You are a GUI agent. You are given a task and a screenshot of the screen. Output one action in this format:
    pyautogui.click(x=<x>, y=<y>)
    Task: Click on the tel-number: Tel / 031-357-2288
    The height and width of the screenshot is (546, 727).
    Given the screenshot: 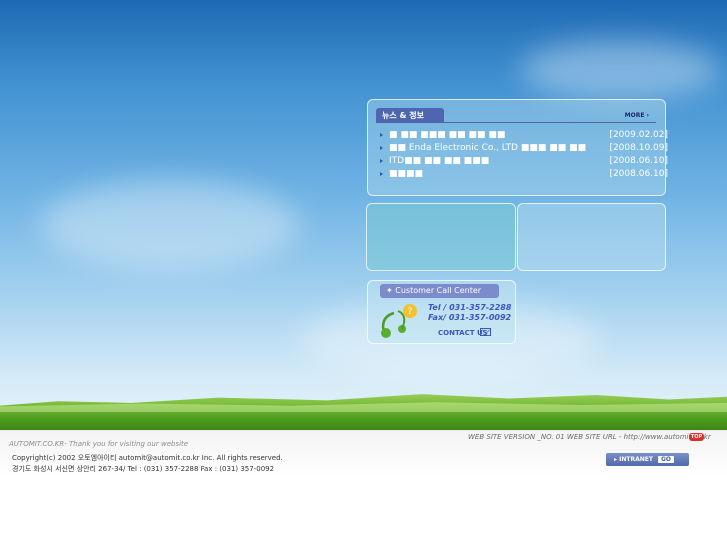 What is the action you would take?
    pyautogui.click(x=470, y=307)
    